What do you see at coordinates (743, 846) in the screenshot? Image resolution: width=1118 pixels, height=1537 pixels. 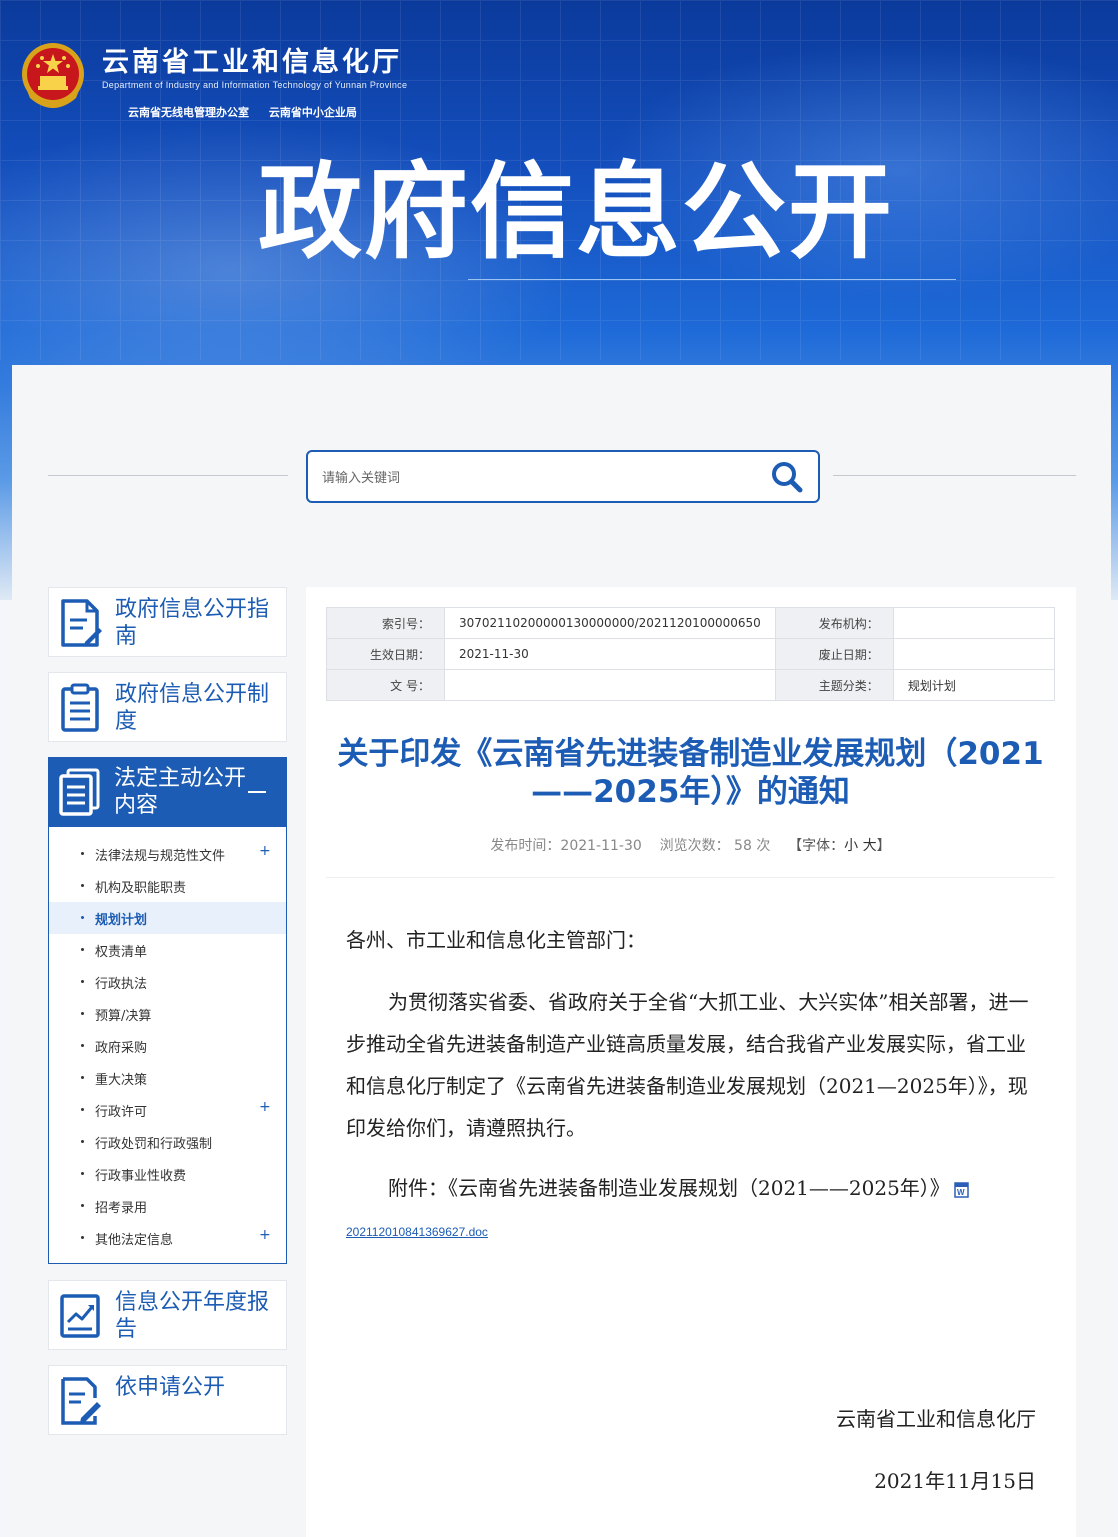 I see `views-count: 58` at bounding box center [743, 846].